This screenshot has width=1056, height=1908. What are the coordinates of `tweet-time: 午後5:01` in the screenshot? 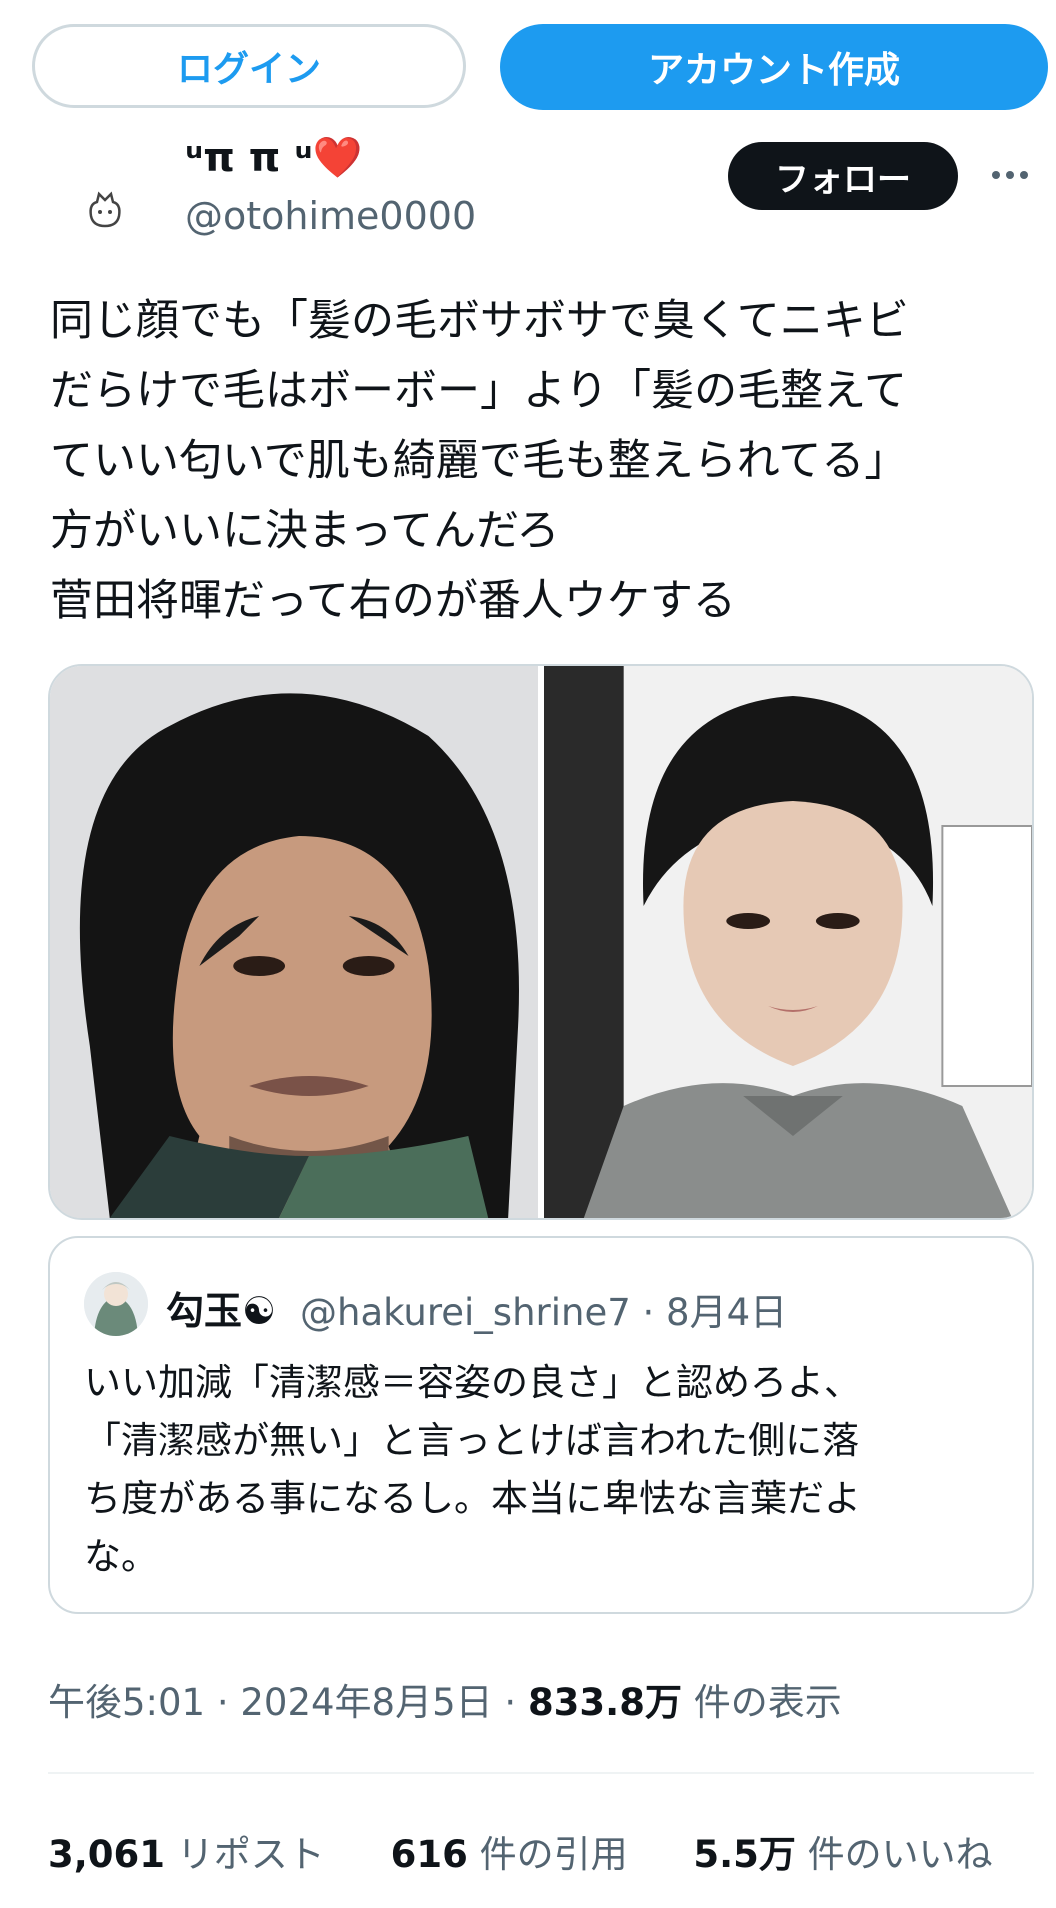 It's located at (126, 1702).